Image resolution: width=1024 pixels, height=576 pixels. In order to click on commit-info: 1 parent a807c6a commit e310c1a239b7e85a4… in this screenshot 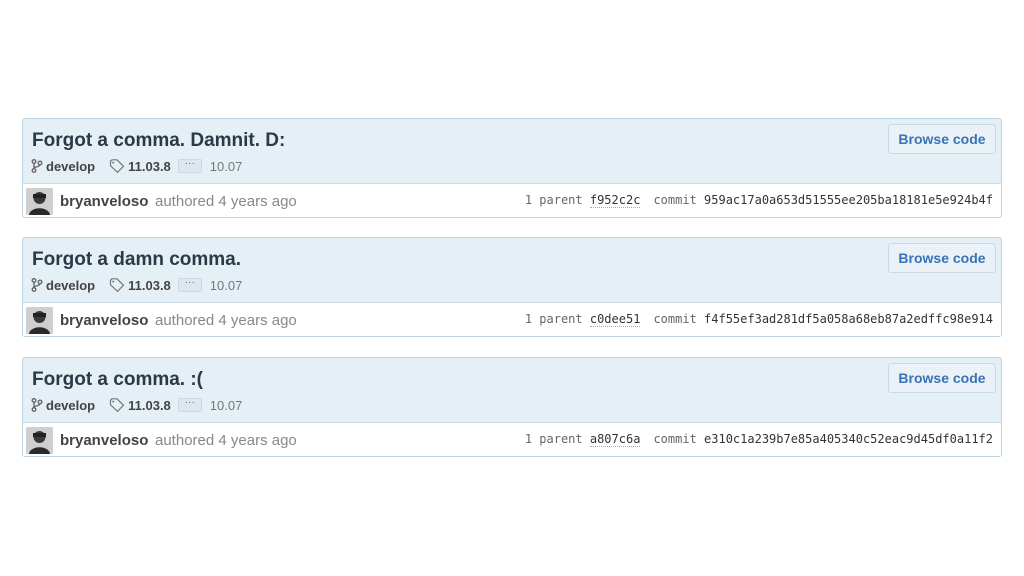, I will do `click(758, 439)`.